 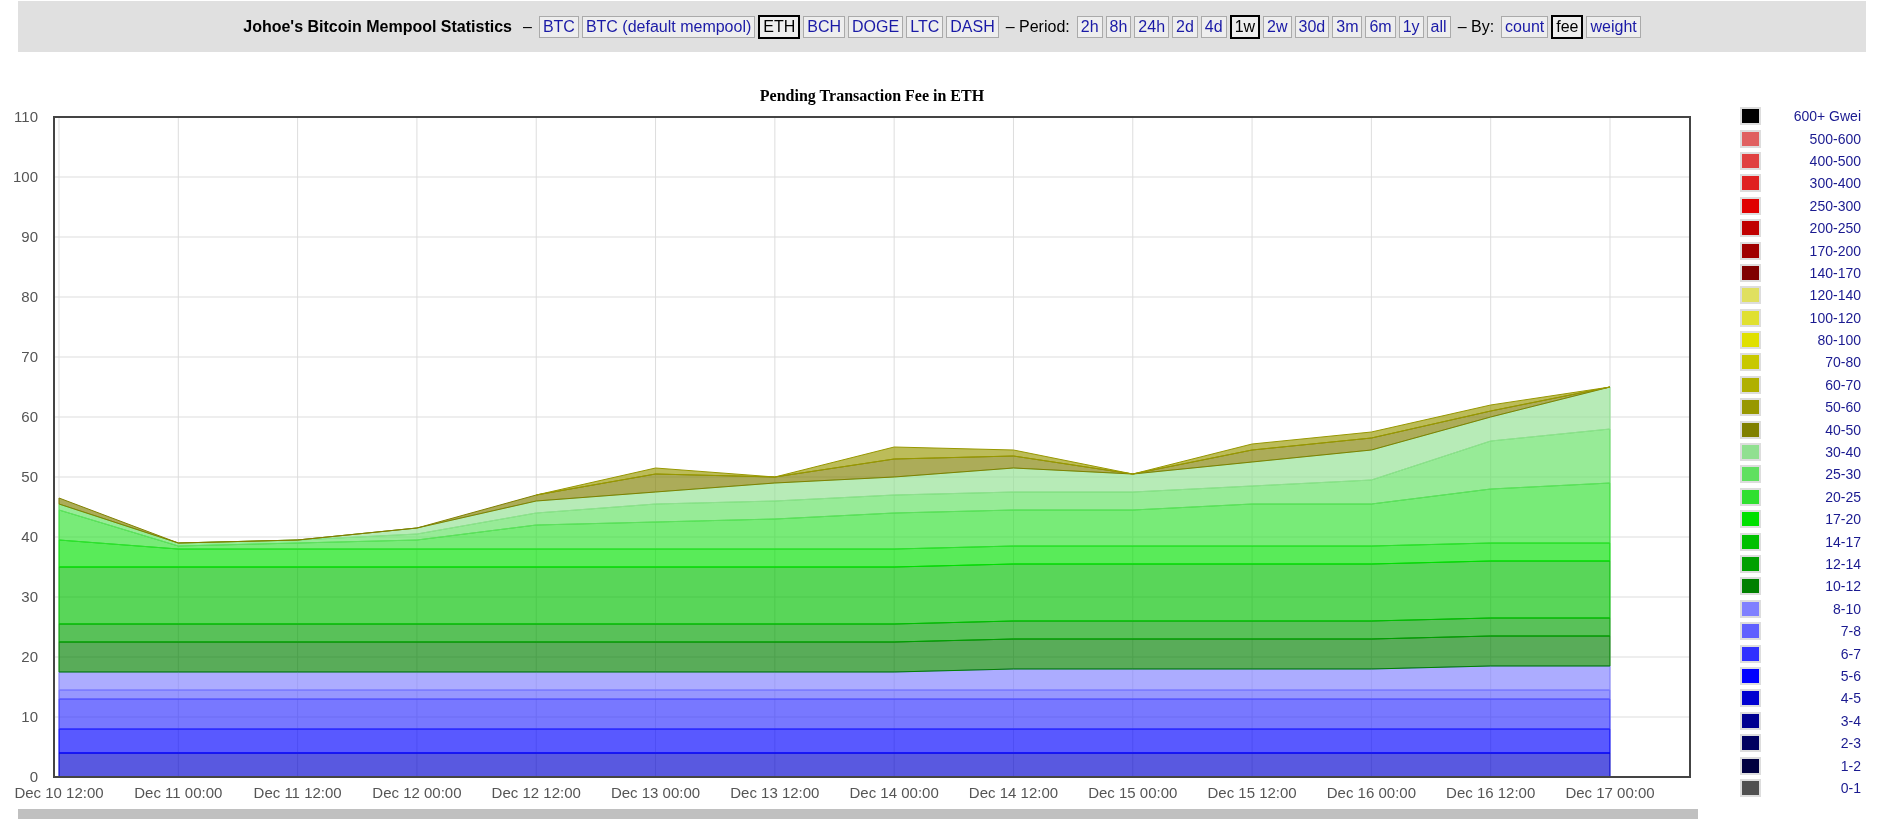 I want to click on nav-link: LTC, so click(x=925, y=26).